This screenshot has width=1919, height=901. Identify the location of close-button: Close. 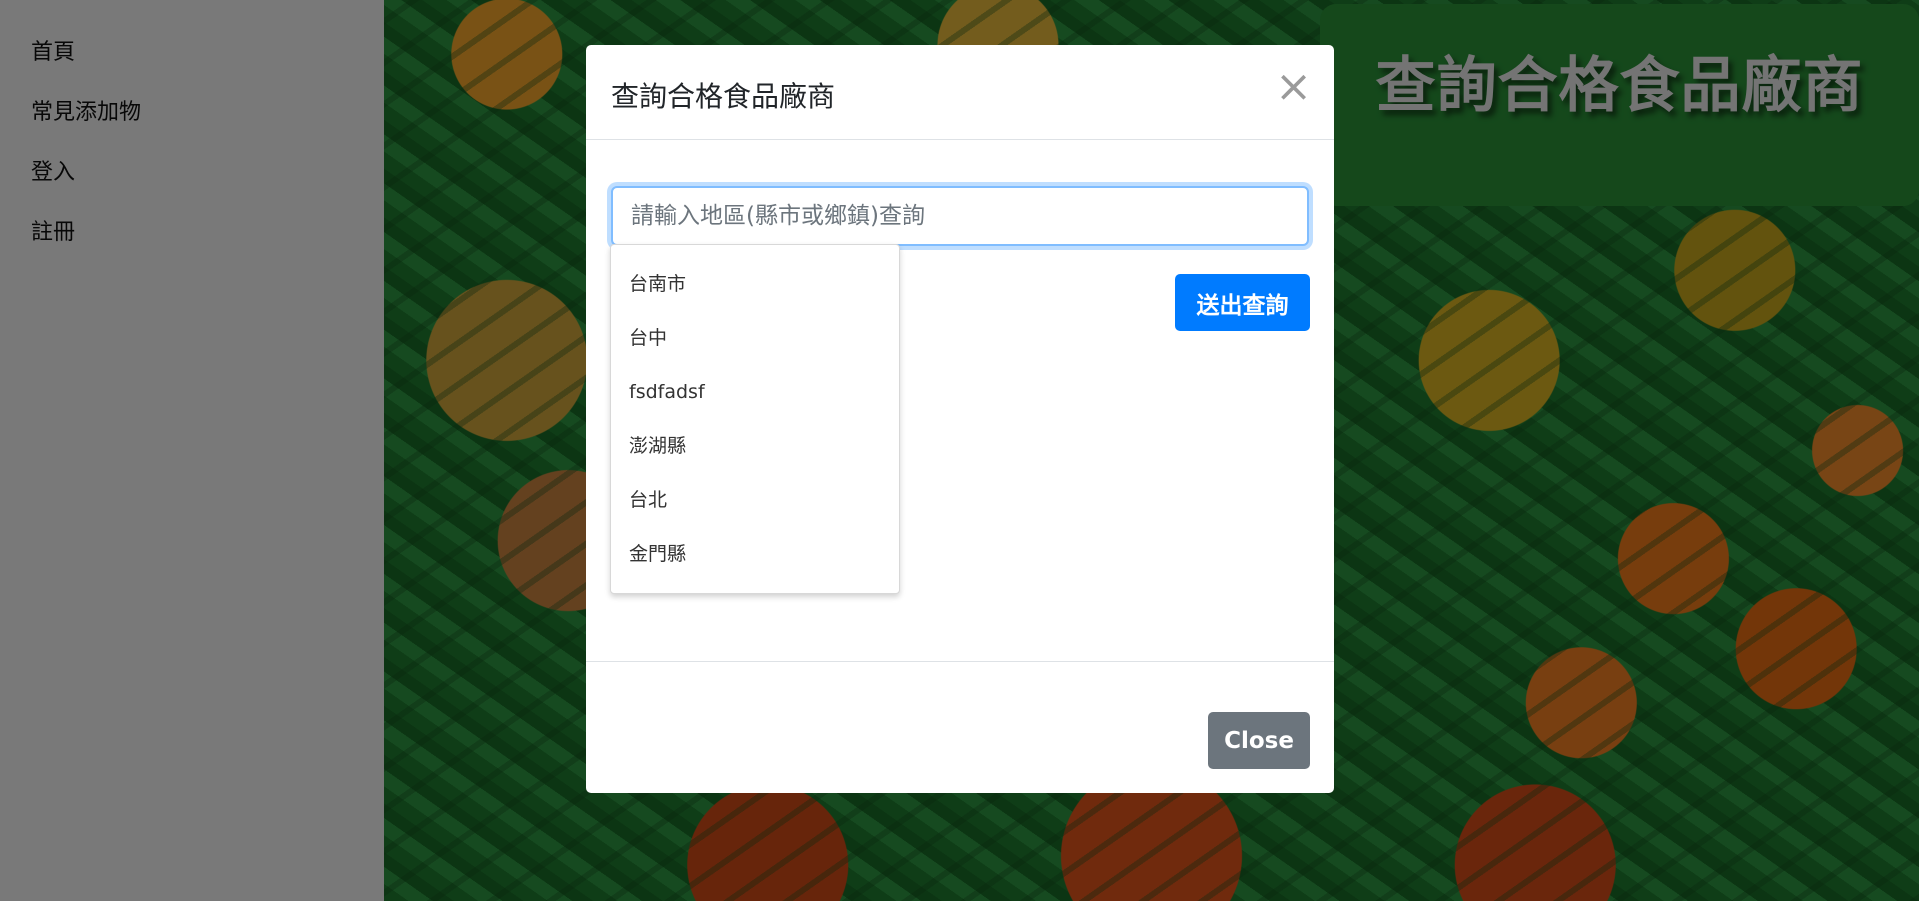
(1259, 740).